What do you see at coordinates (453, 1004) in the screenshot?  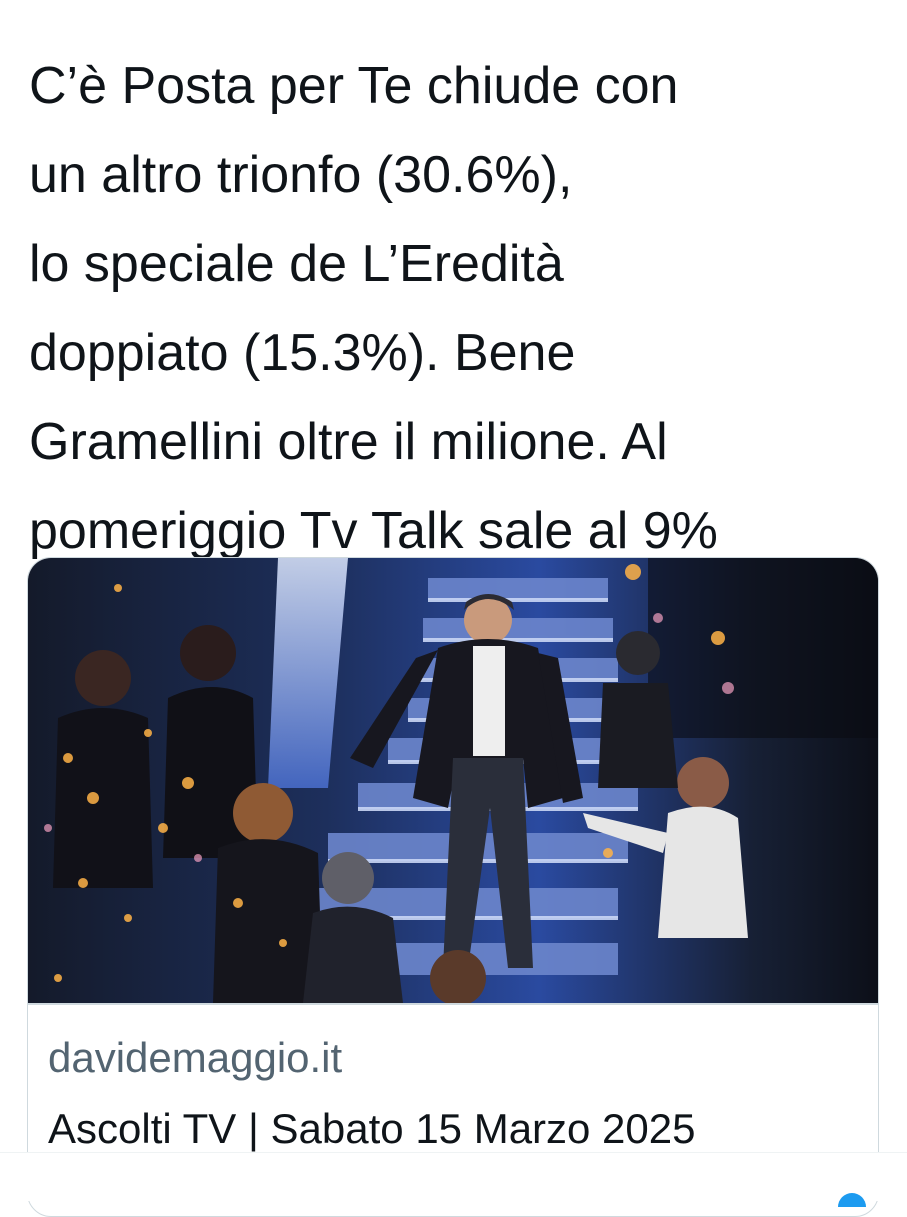 I see `card-divider` at bounding box center [453, 1004].